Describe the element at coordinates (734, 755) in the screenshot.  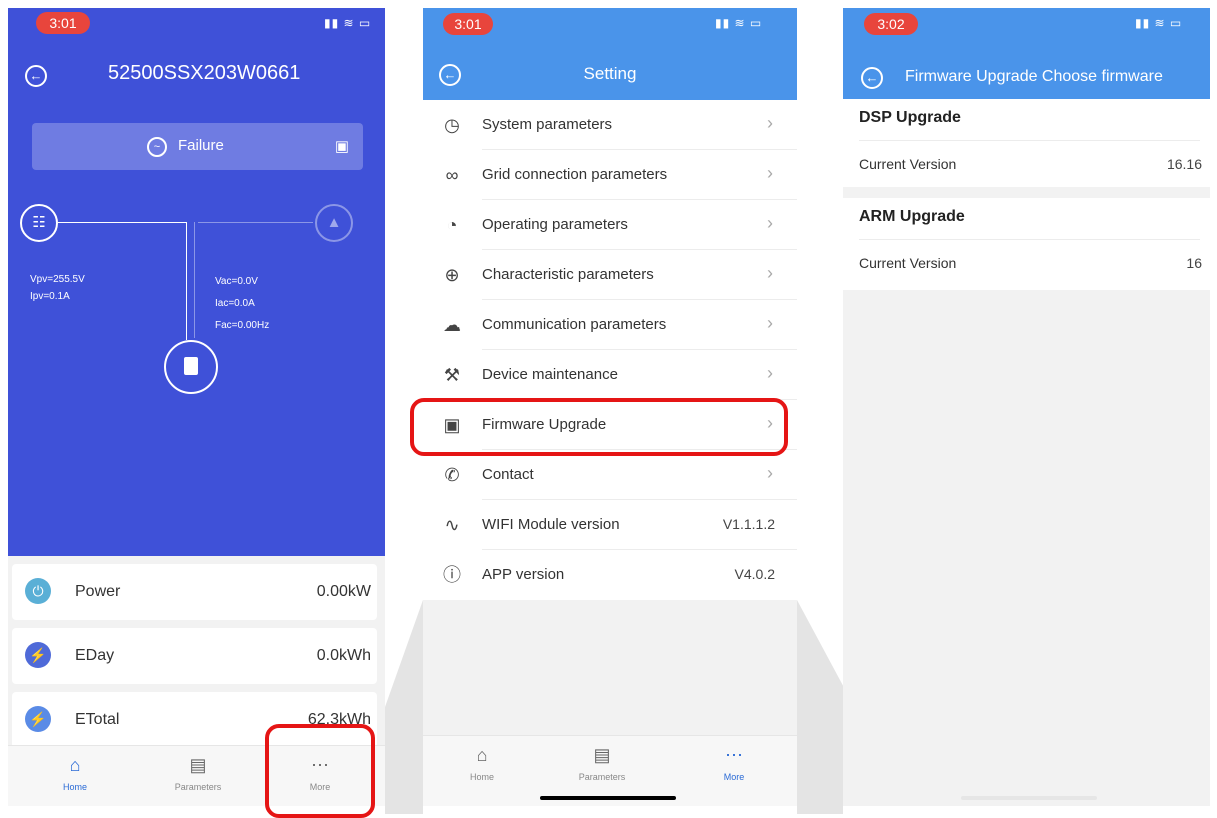
I see `more-icon: ⋯` at that location.